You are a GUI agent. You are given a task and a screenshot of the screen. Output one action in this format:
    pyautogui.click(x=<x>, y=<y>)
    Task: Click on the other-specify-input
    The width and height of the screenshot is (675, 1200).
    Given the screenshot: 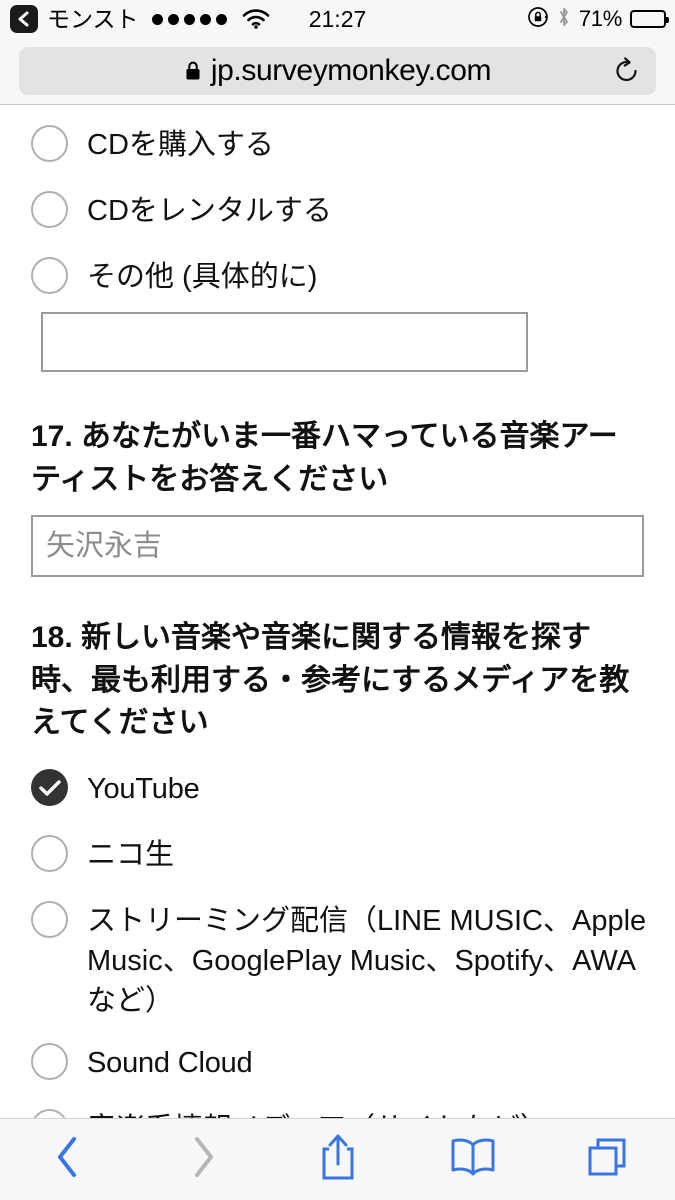 What is the action you would take?
    pyautogui.click(x=284, y=342)
    